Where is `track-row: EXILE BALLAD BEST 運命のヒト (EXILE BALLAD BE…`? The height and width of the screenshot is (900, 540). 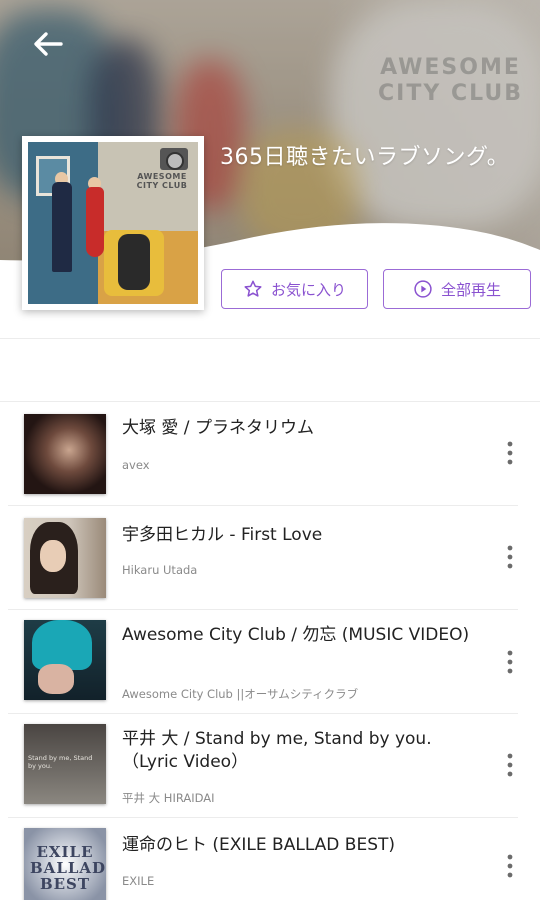 track-row: EXILE BALLAD BEST 運命のヒト (EXILE BALLAD BE… is located at coordinates (270, 859).